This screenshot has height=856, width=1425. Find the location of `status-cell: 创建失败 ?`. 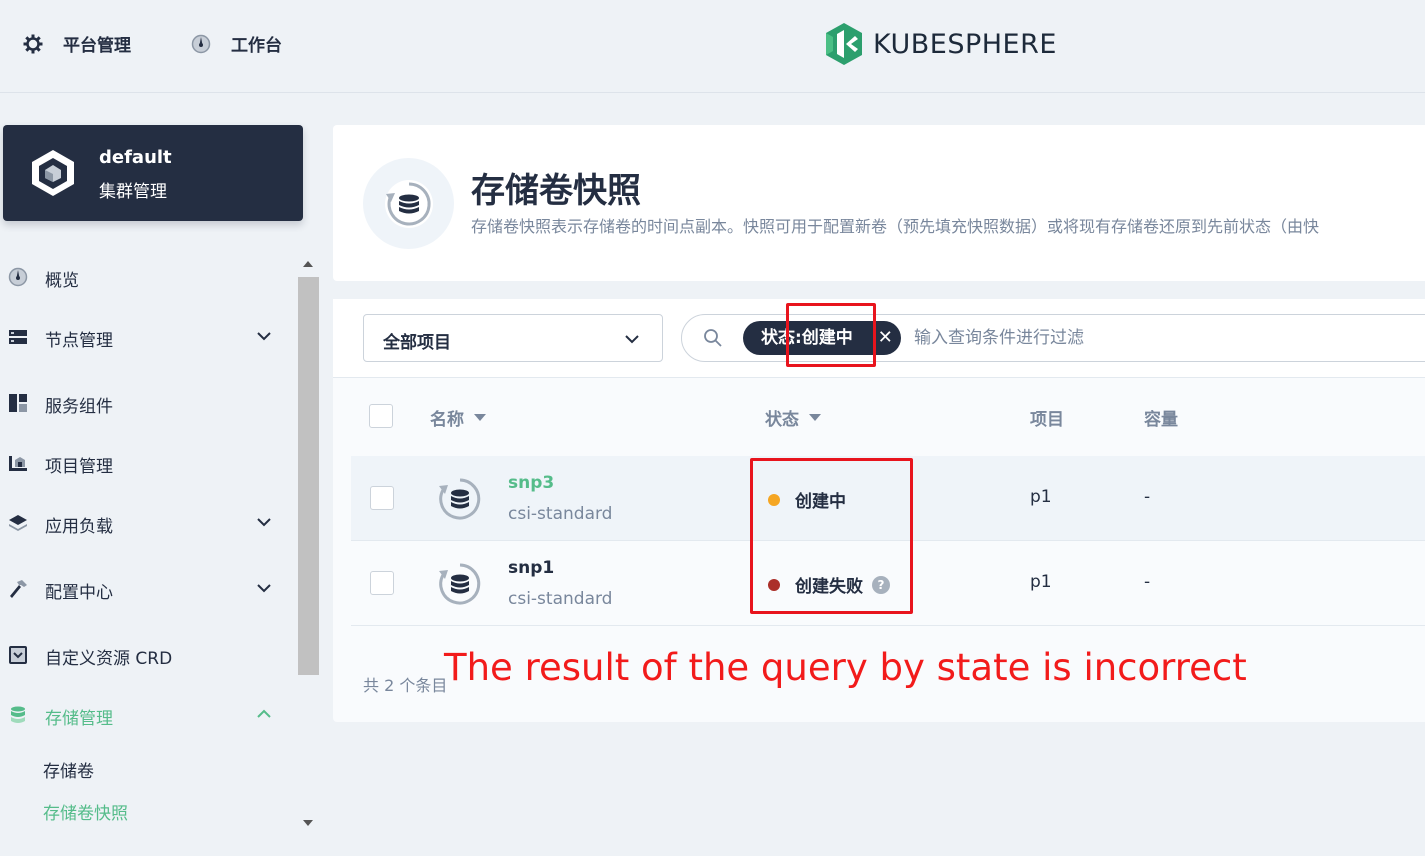

status-cell: 创建失败 ? is located at coordinates (829, 584).